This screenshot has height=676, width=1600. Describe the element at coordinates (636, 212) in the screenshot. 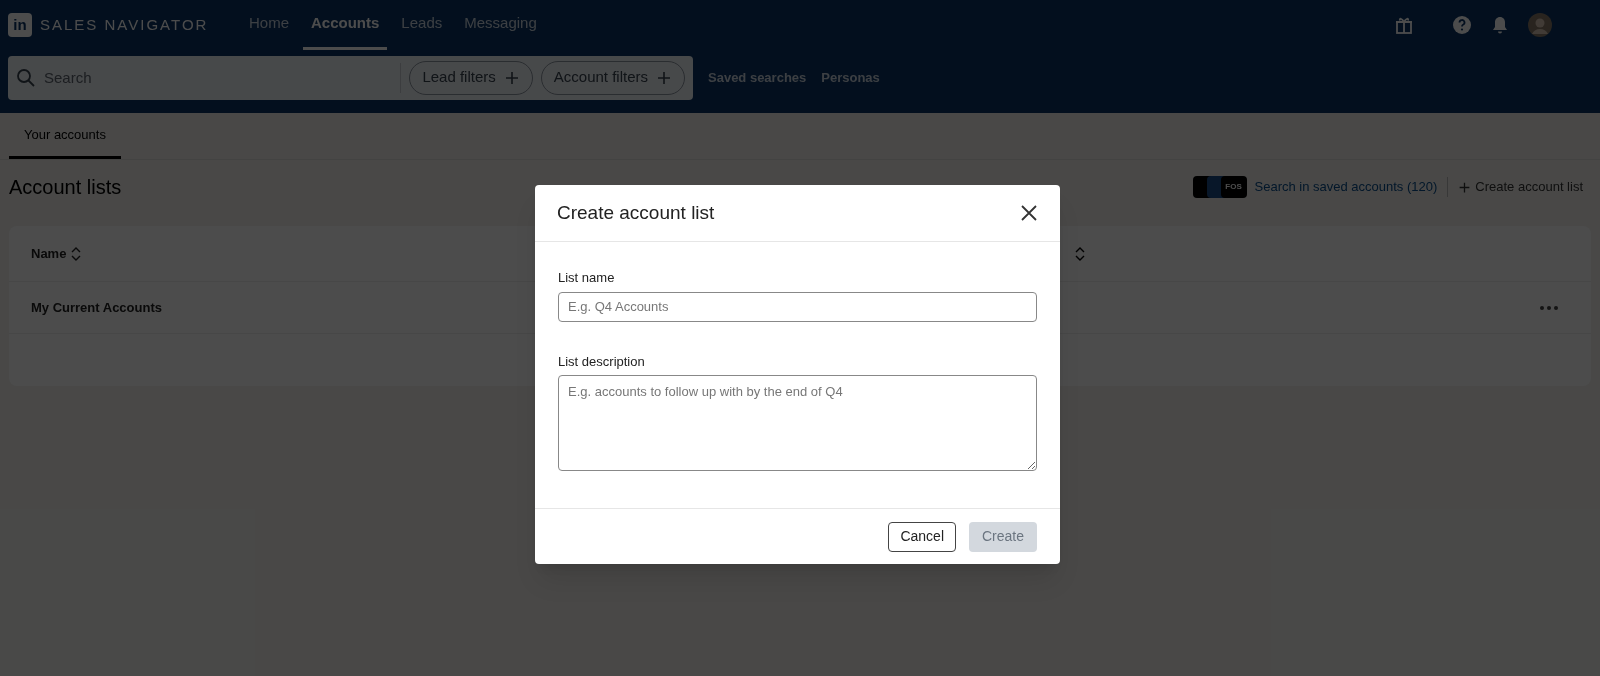

I see `modal-title: Create account list` at that location.